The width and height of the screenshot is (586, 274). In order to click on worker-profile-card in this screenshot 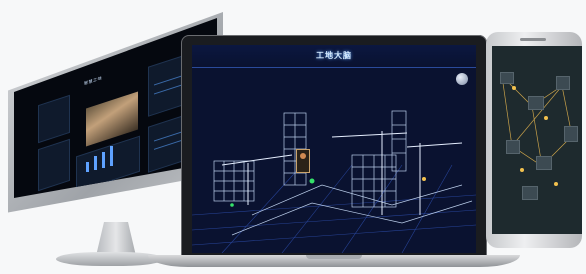, I will do `click(303, 161)`.